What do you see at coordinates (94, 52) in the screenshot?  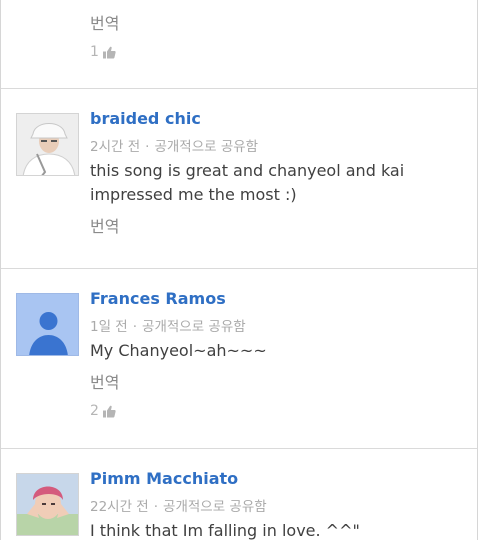 I see `like-count: 1` at bounding box center [94, 52].